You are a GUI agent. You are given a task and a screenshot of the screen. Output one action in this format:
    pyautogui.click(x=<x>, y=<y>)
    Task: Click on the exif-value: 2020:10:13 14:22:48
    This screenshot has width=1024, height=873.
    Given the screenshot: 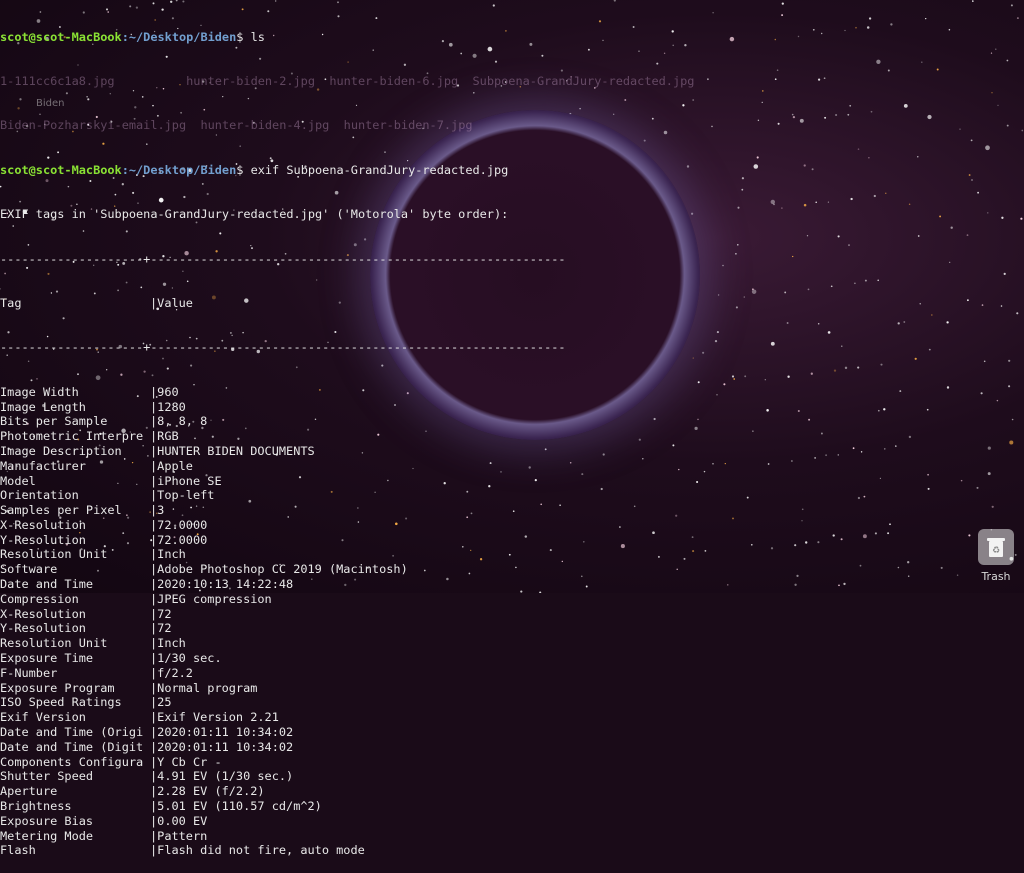 What is the action you would take?
    pyautogui.click(x=225, y=584)
    